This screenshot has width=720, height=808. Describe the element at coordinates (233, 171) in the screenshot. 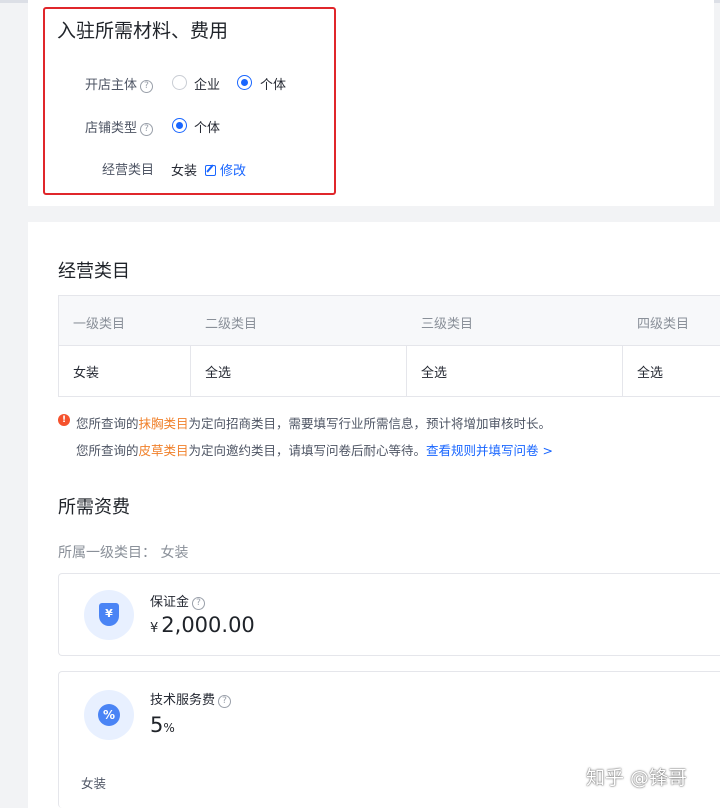

I see `edit-label: 修改` at that location.